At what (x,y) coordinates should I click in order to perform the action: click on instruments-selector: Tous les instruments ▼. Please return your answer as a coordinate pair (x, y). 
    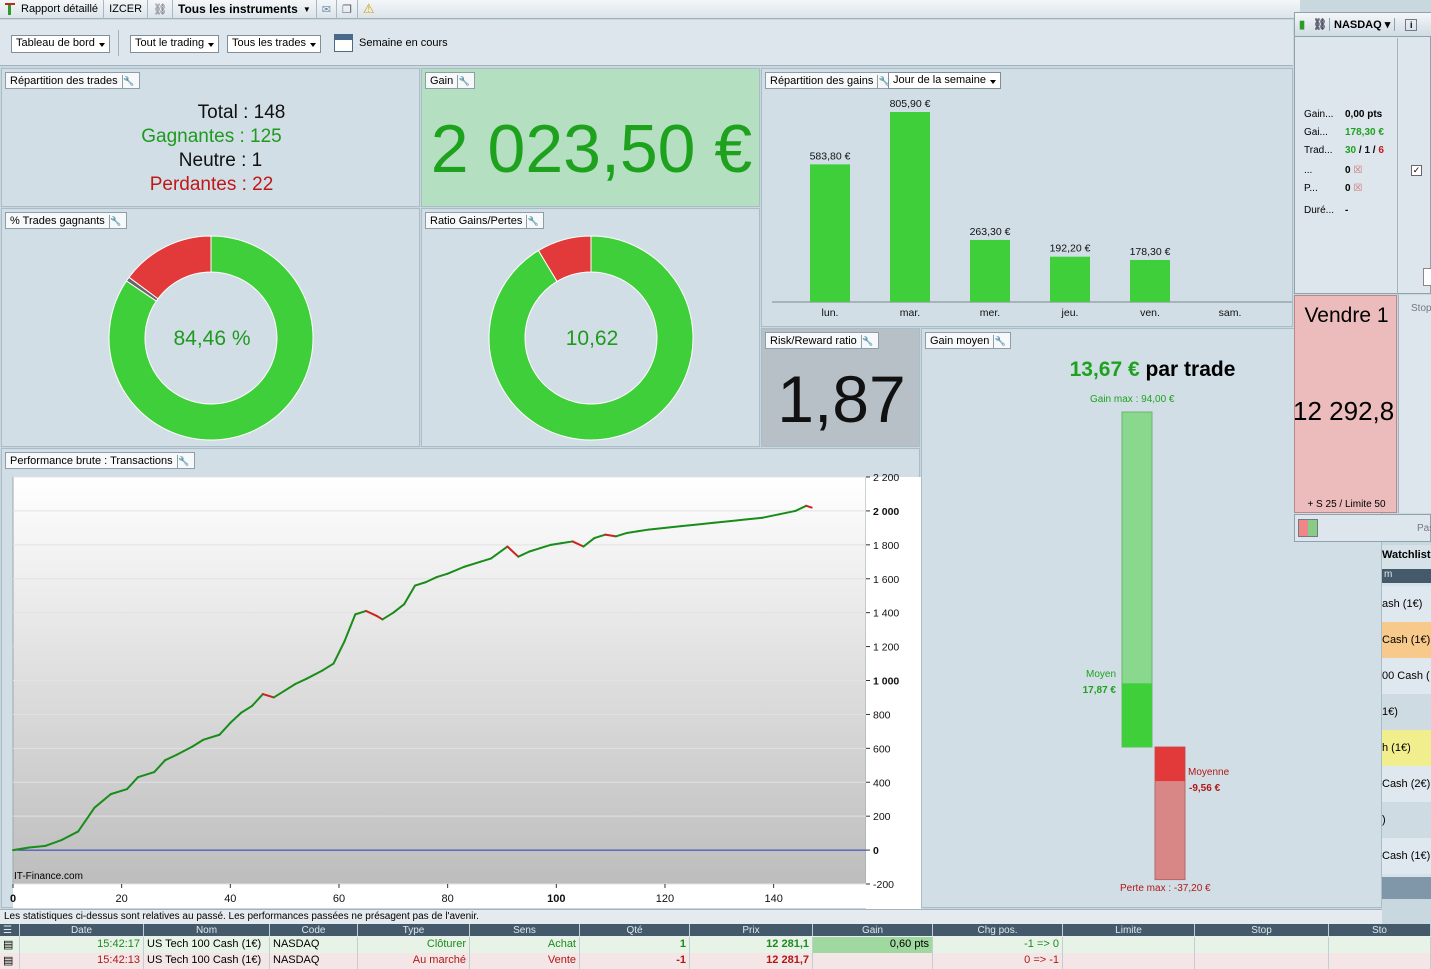
    Looking at the image, I should click on (245, 9).